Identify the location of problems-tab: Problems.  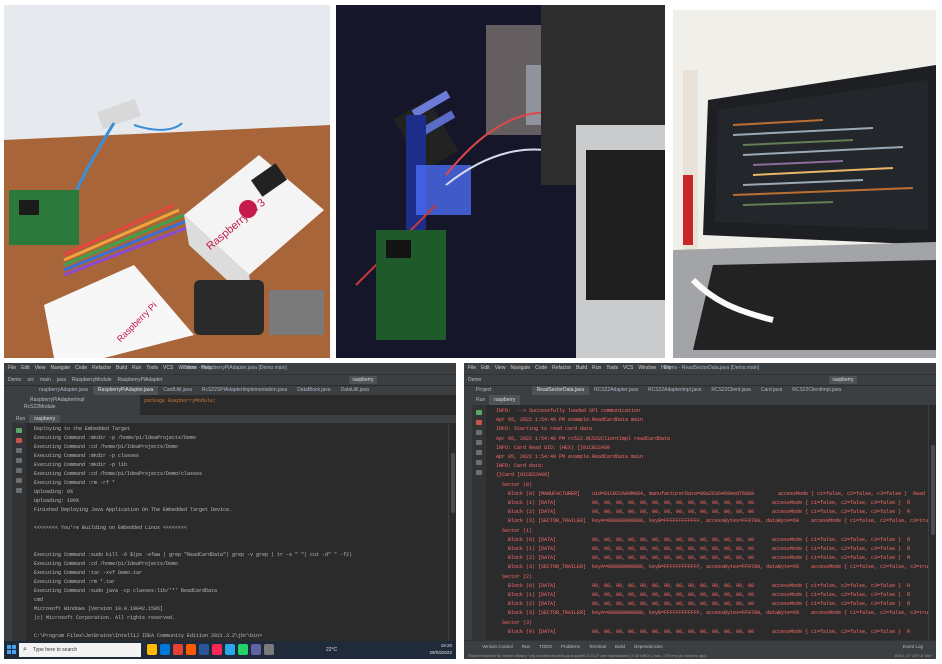
(570, 646).